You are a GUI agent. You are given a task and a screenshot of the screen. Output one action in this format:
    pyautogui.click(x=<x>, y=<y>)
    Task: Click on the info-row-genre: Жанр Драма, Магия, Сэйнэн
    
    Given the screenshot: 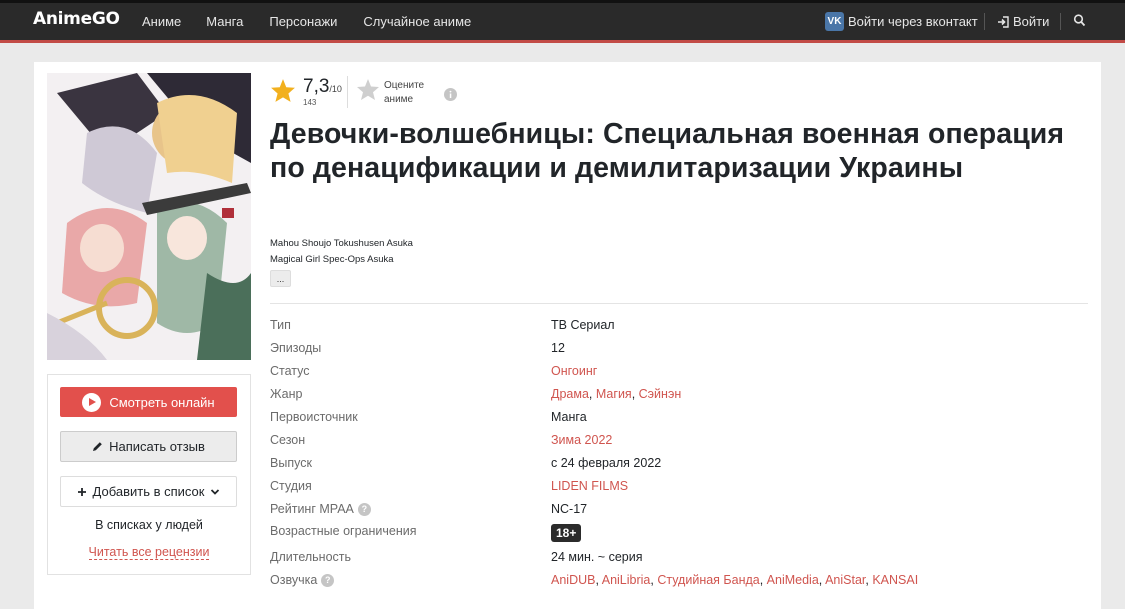 What is the action you would take?
    pyautogui.click(x=620, y=397)
    